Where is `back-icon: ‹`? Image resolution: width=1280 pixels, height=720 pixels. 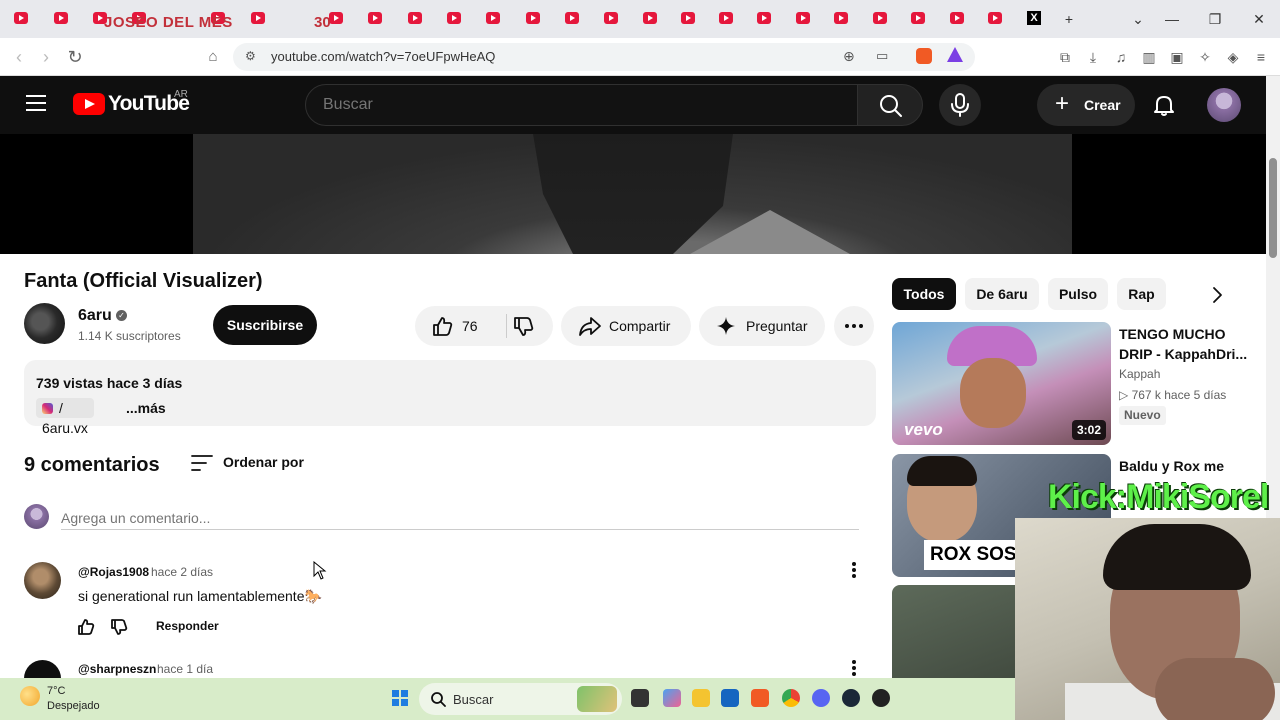 back-icon: ‹ is located at coordinates (19, 57).